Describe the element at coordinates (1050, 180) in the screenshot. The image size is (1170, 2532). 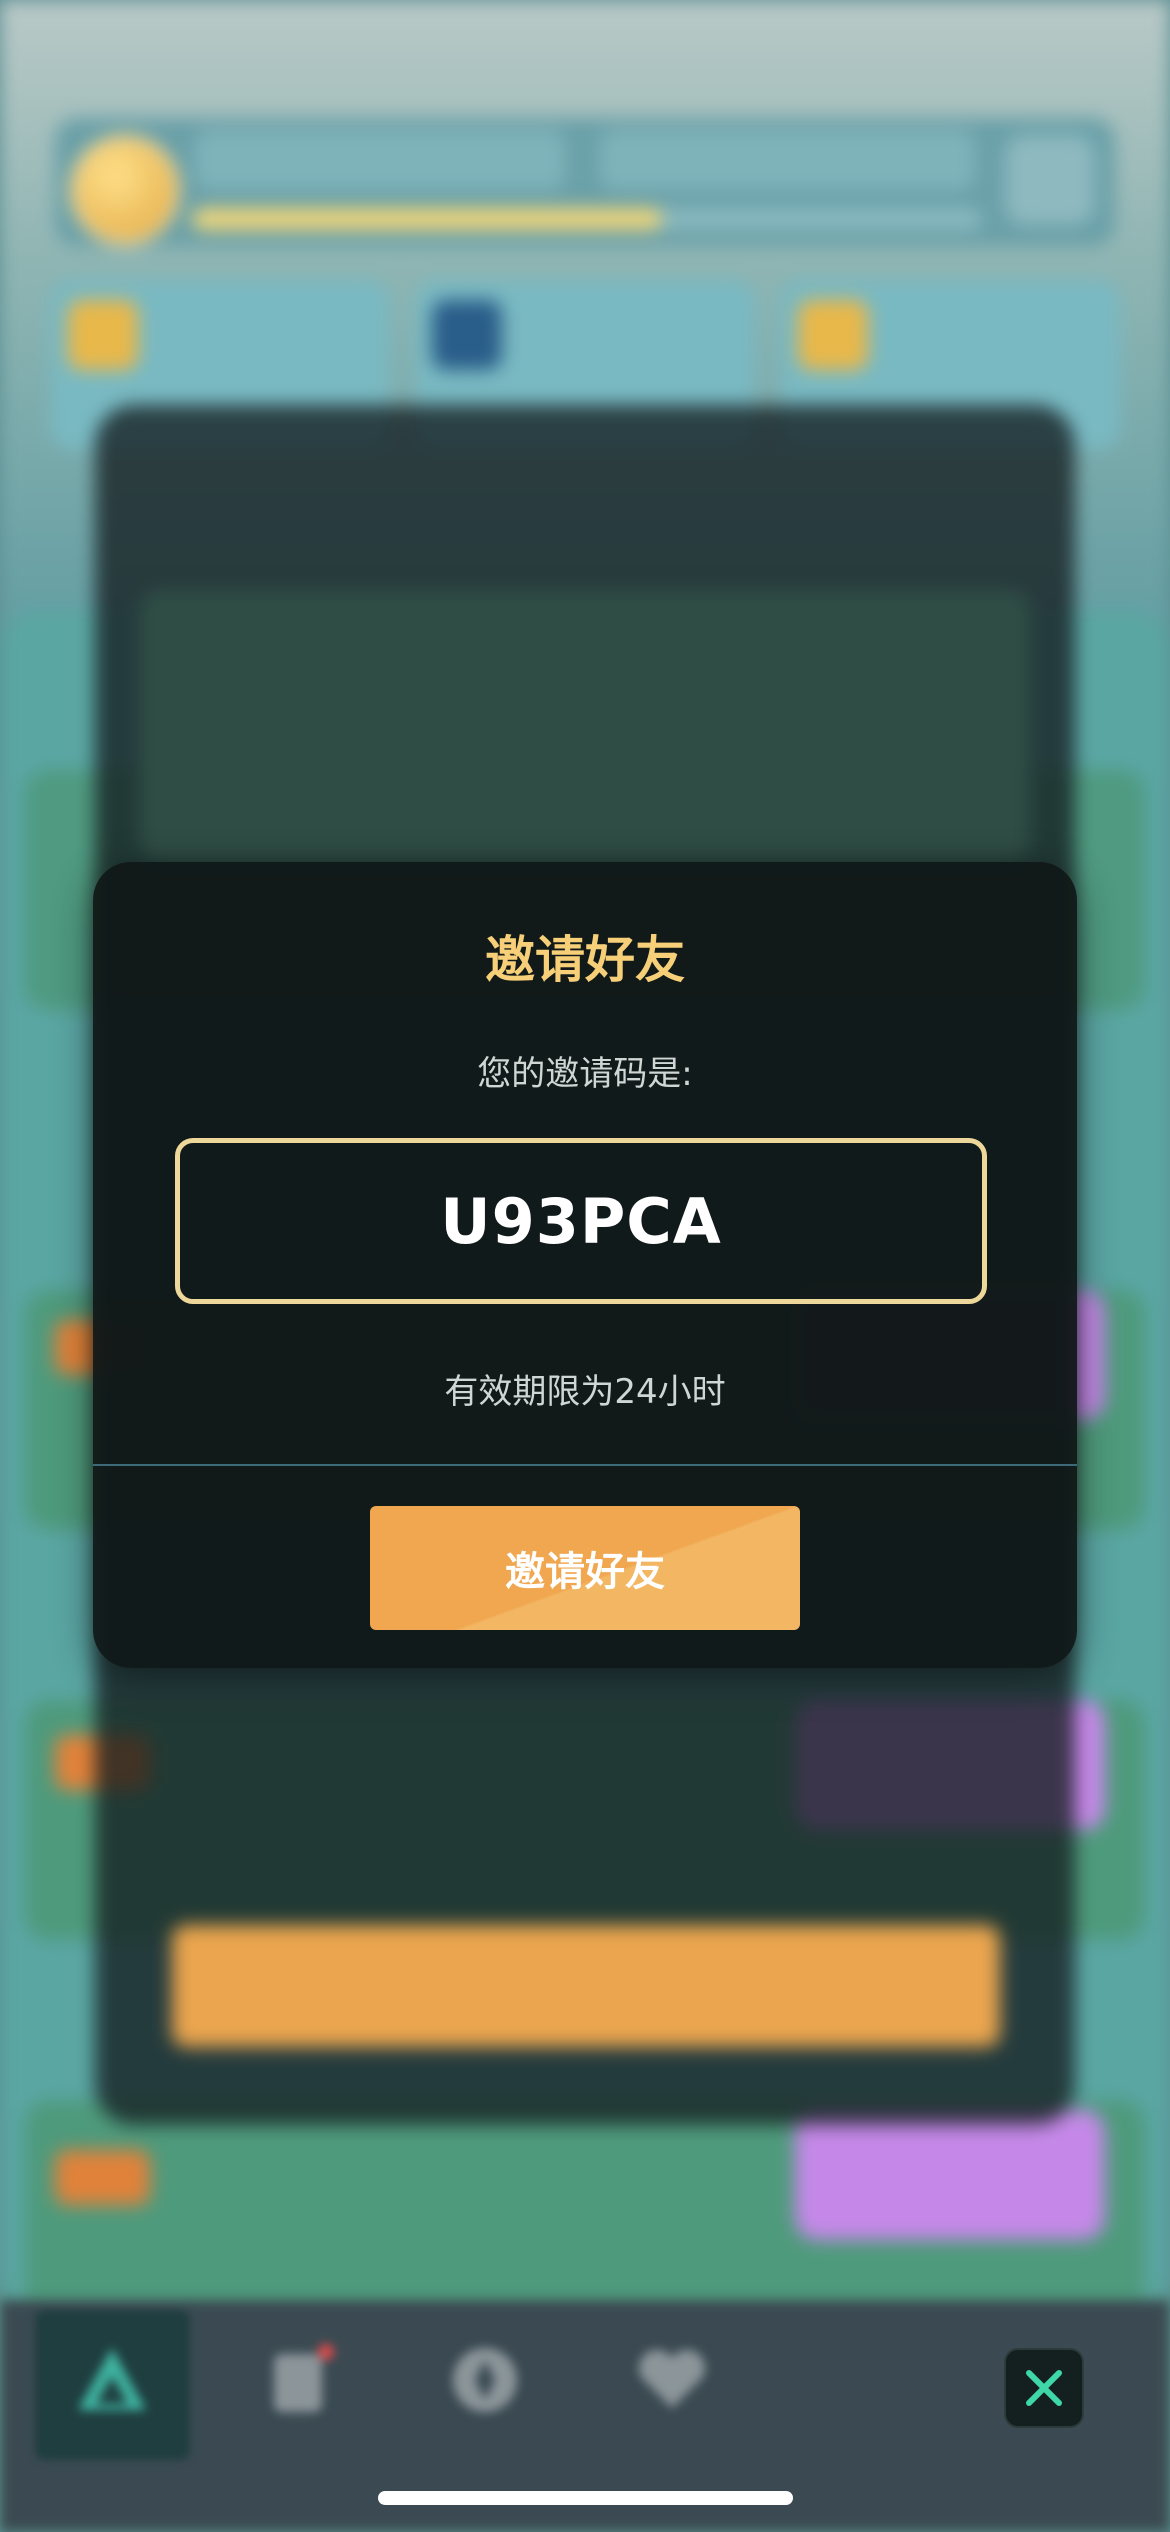
I see `settings-button` at that location.